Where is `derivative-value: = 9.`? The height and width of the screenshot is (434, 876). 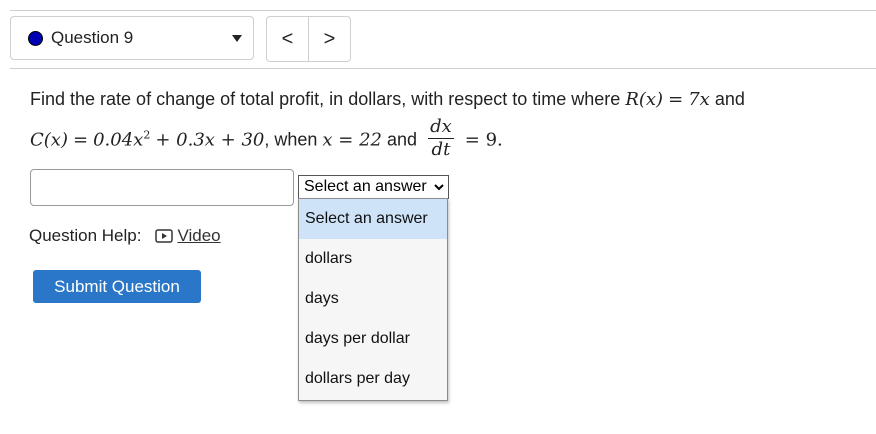
derivative-value: = 9. is located at coordinates (483, 140).